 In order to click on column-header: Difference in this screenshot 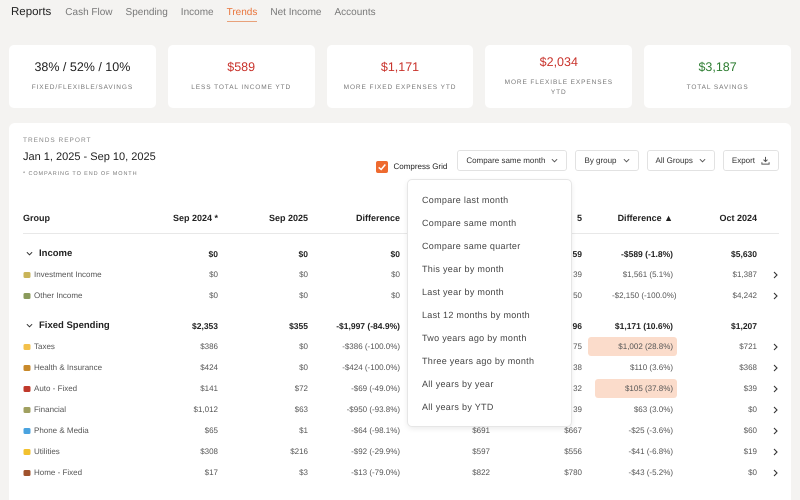, I will do `click(378, 218)`.